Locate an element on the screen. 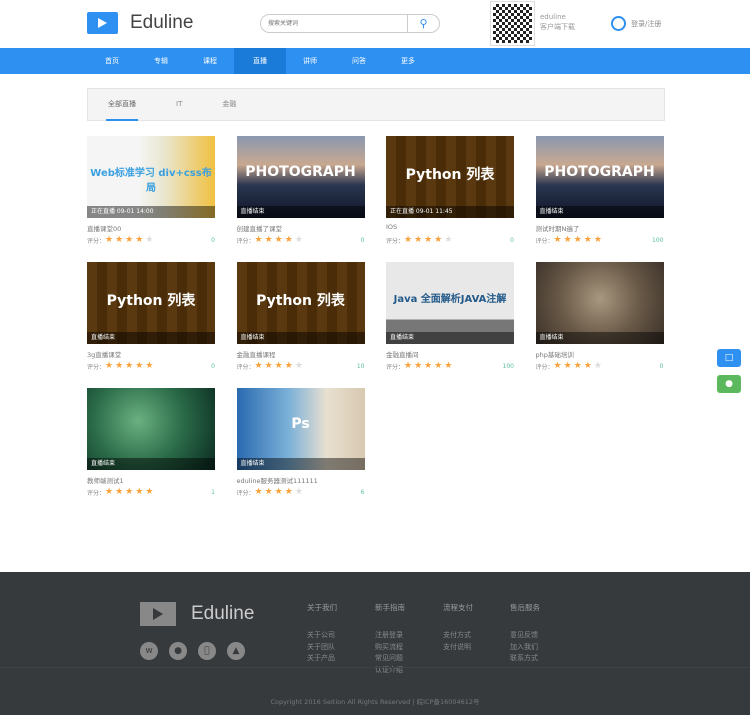  course-title: 测试时期N遍了 is located at coordinates (600, 228).